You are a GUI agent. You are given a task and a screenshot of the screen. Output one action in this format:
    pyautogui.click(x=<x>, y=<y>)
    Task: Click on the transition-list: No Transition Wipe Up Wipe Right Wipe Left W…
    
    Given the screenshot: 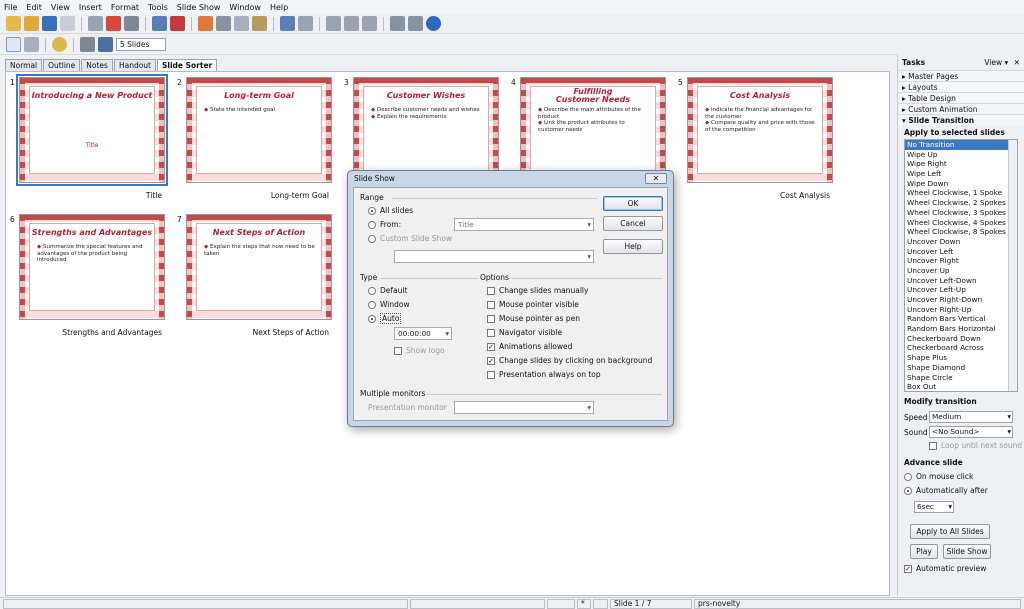 What is the action you would take?
    pyautogui.click(x=961, y=265)
    